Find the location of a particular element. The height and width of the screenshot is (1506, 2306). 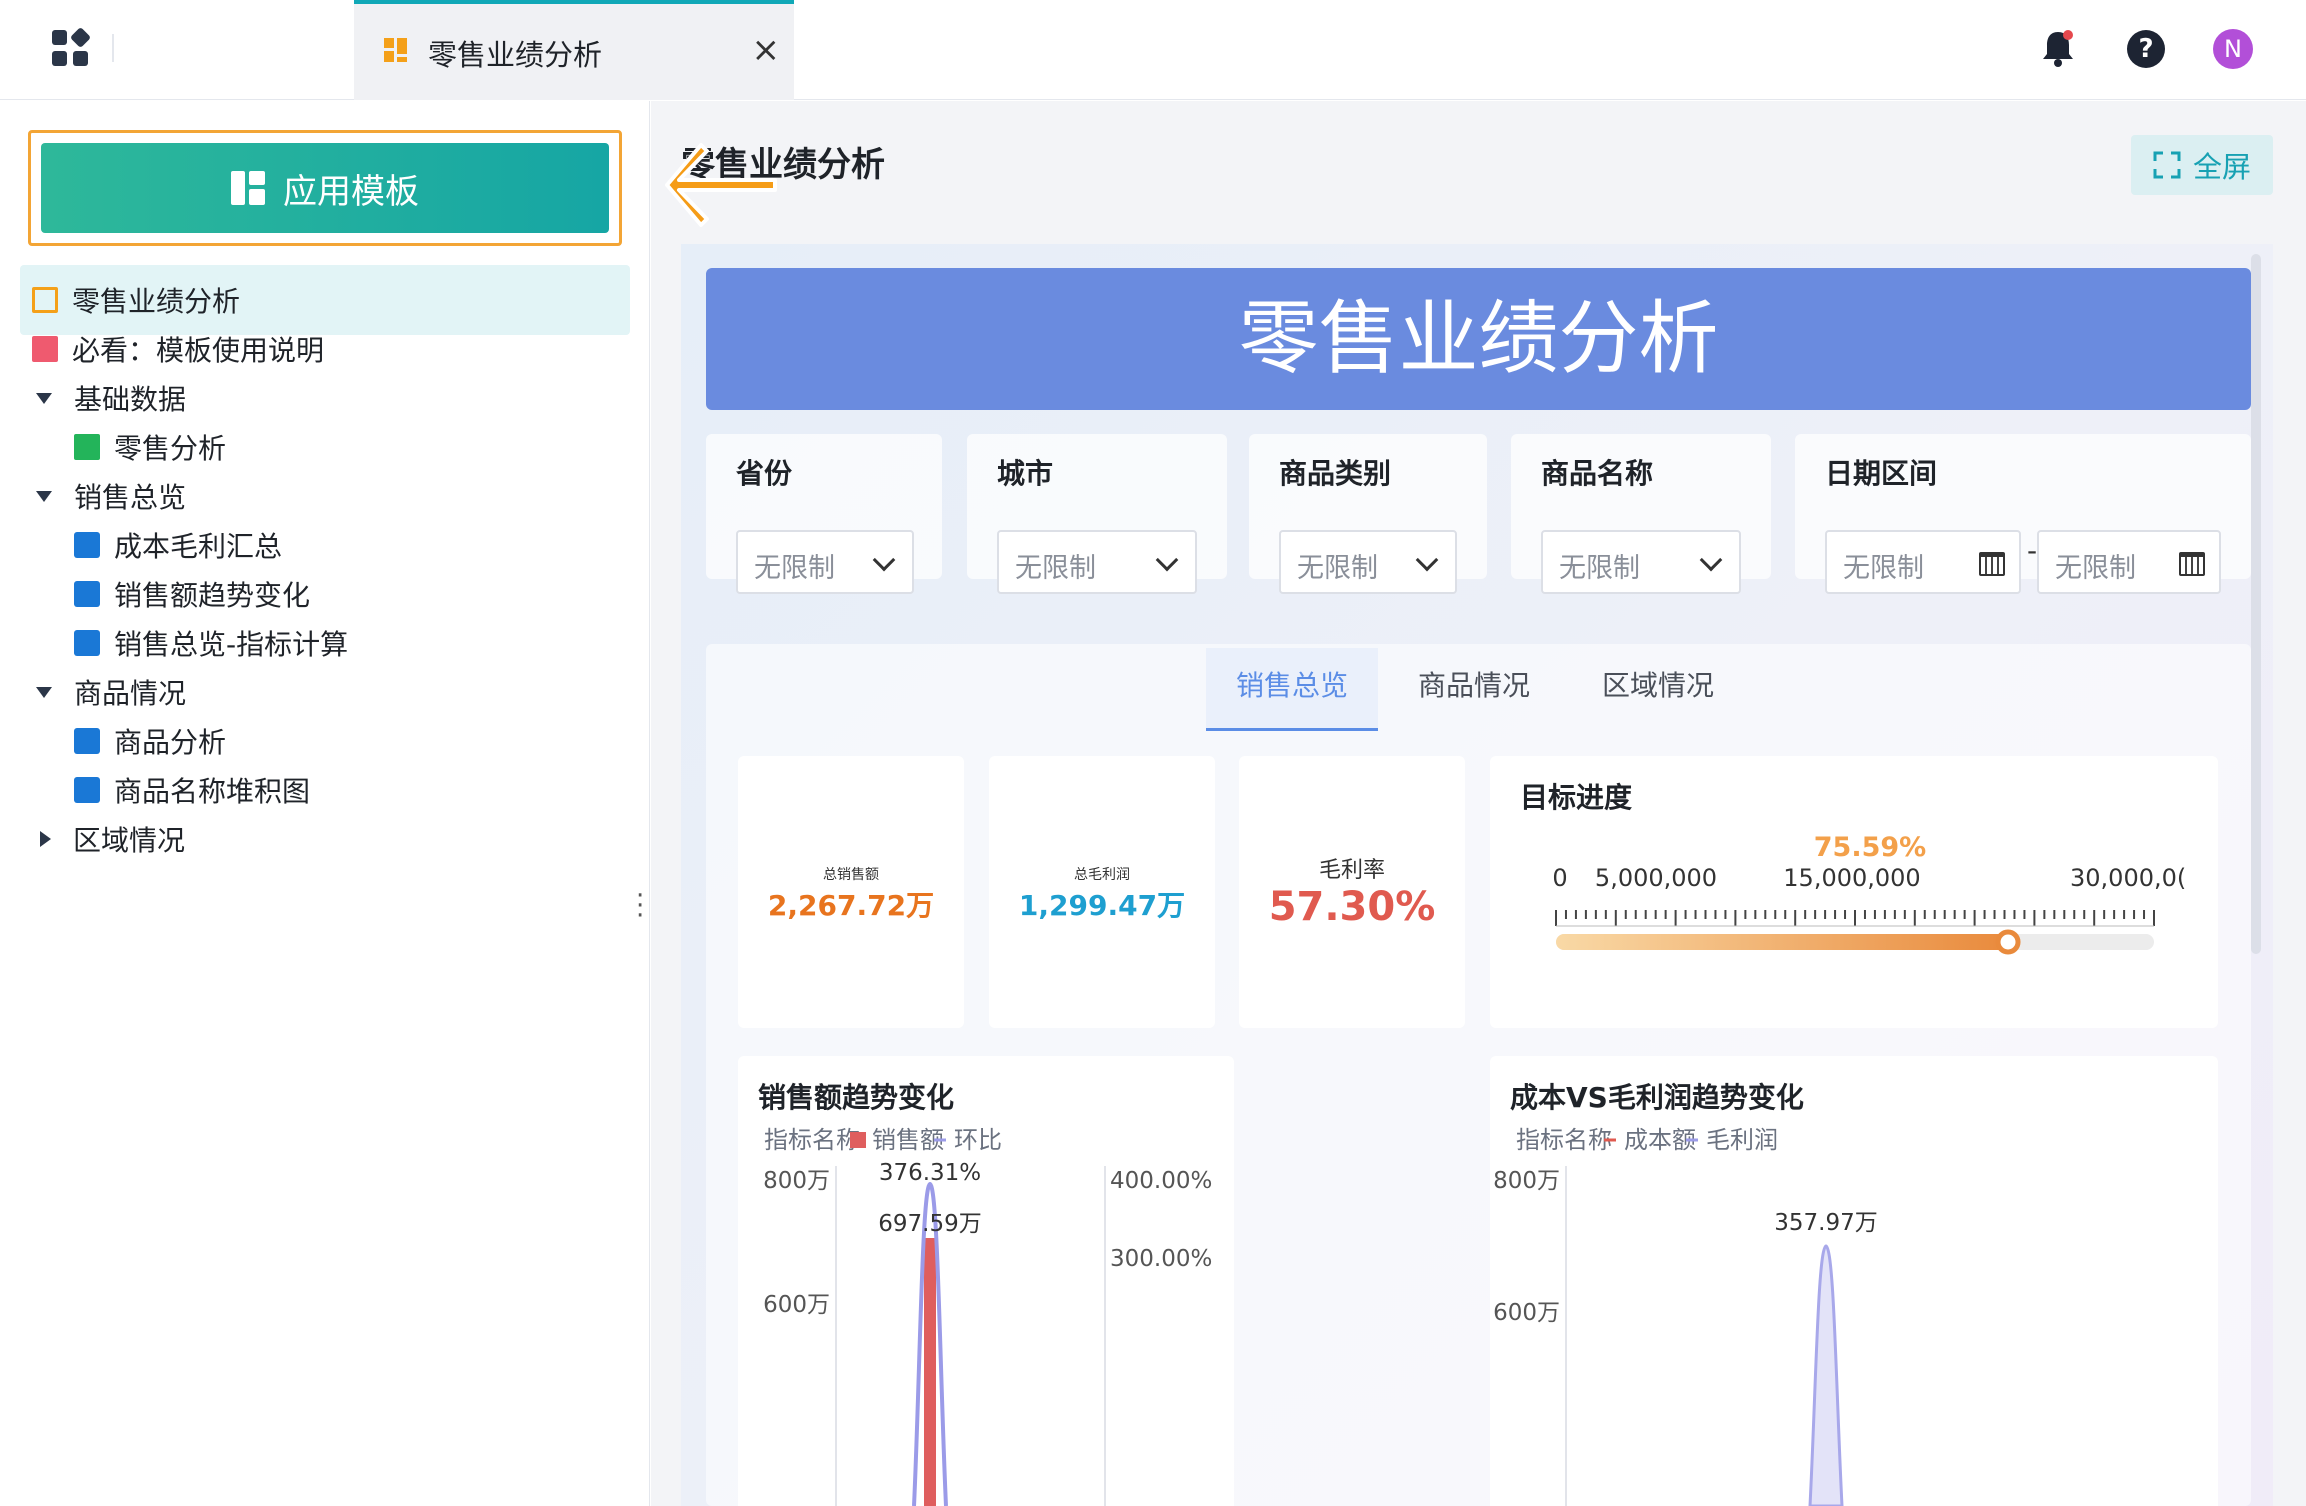

product-select: 无限制 is located at coordinates (1641, 562).